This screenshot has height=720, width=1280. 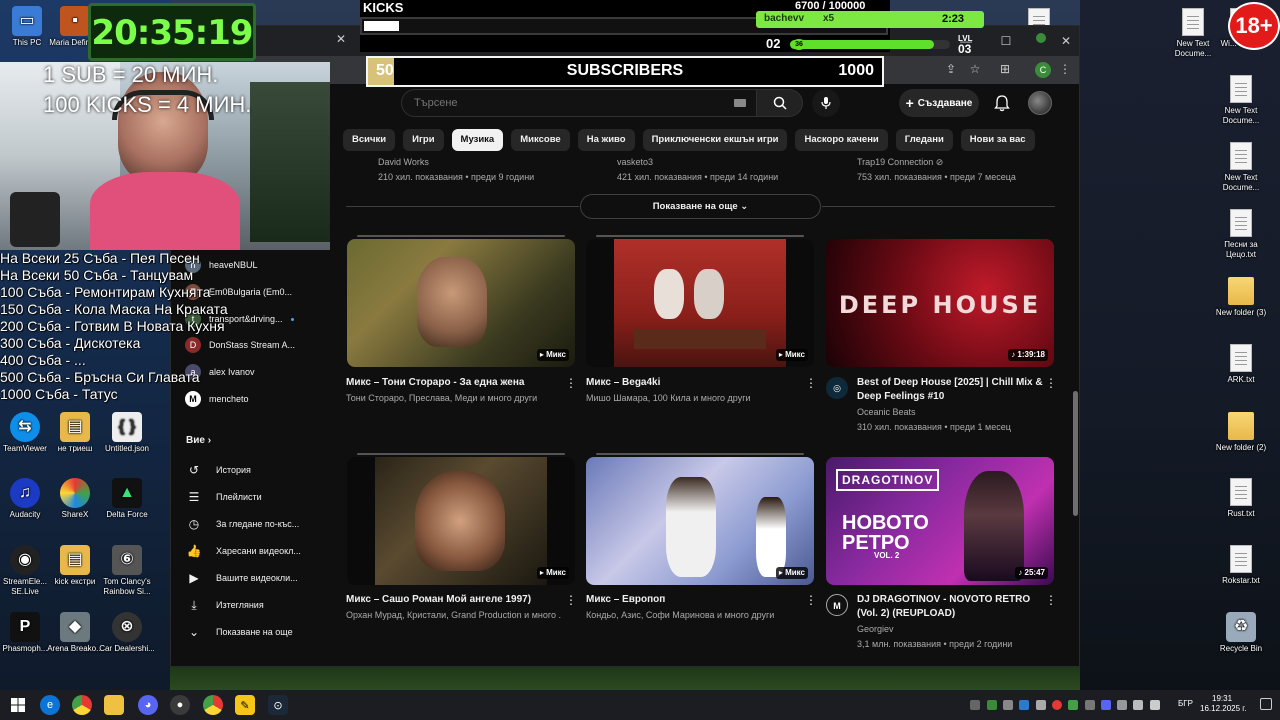 I want to click on desktop-icon-recycle-bin: ♻ Recycle Bin, so click(x=1241, y=633).